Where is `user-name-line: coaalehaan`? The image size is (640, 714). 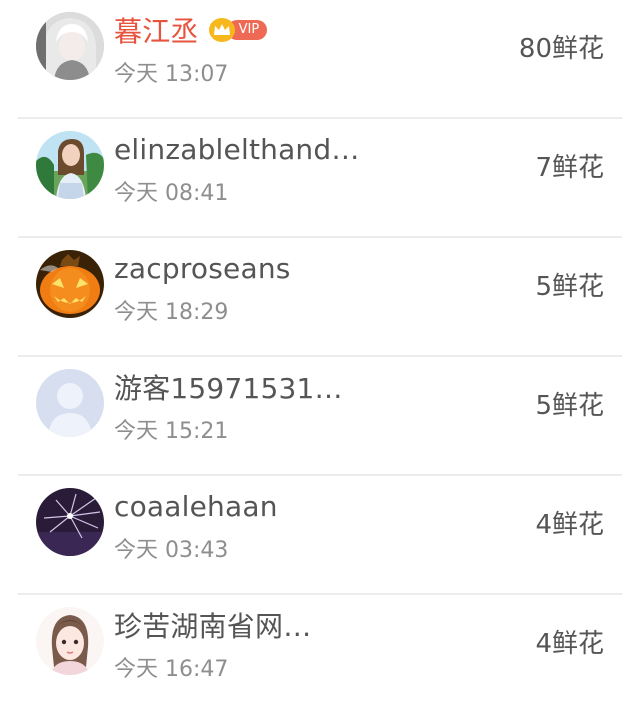
user-name-line: coaalehaan is located at coordinates (196, 506).